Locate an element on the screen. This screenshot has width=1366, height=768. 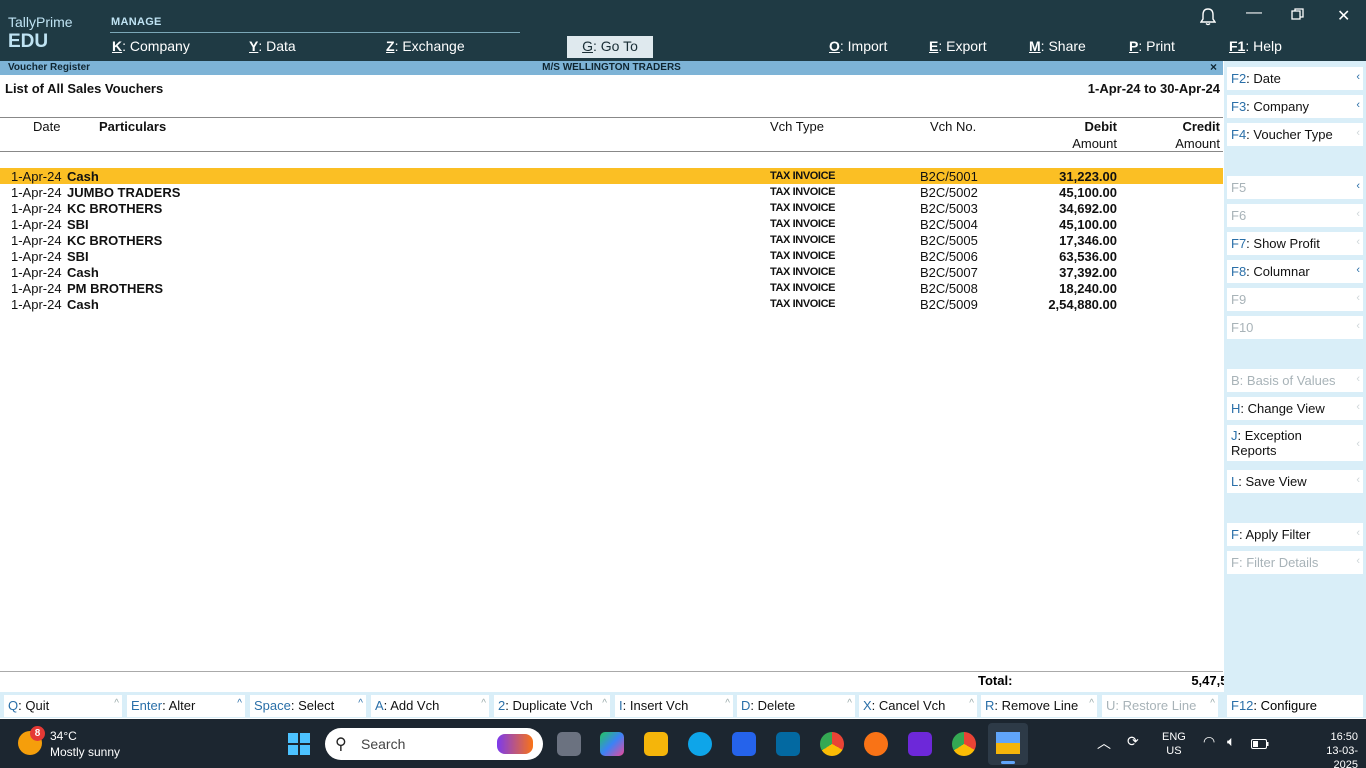
chrome-icon is located at coordinates (832, 744).